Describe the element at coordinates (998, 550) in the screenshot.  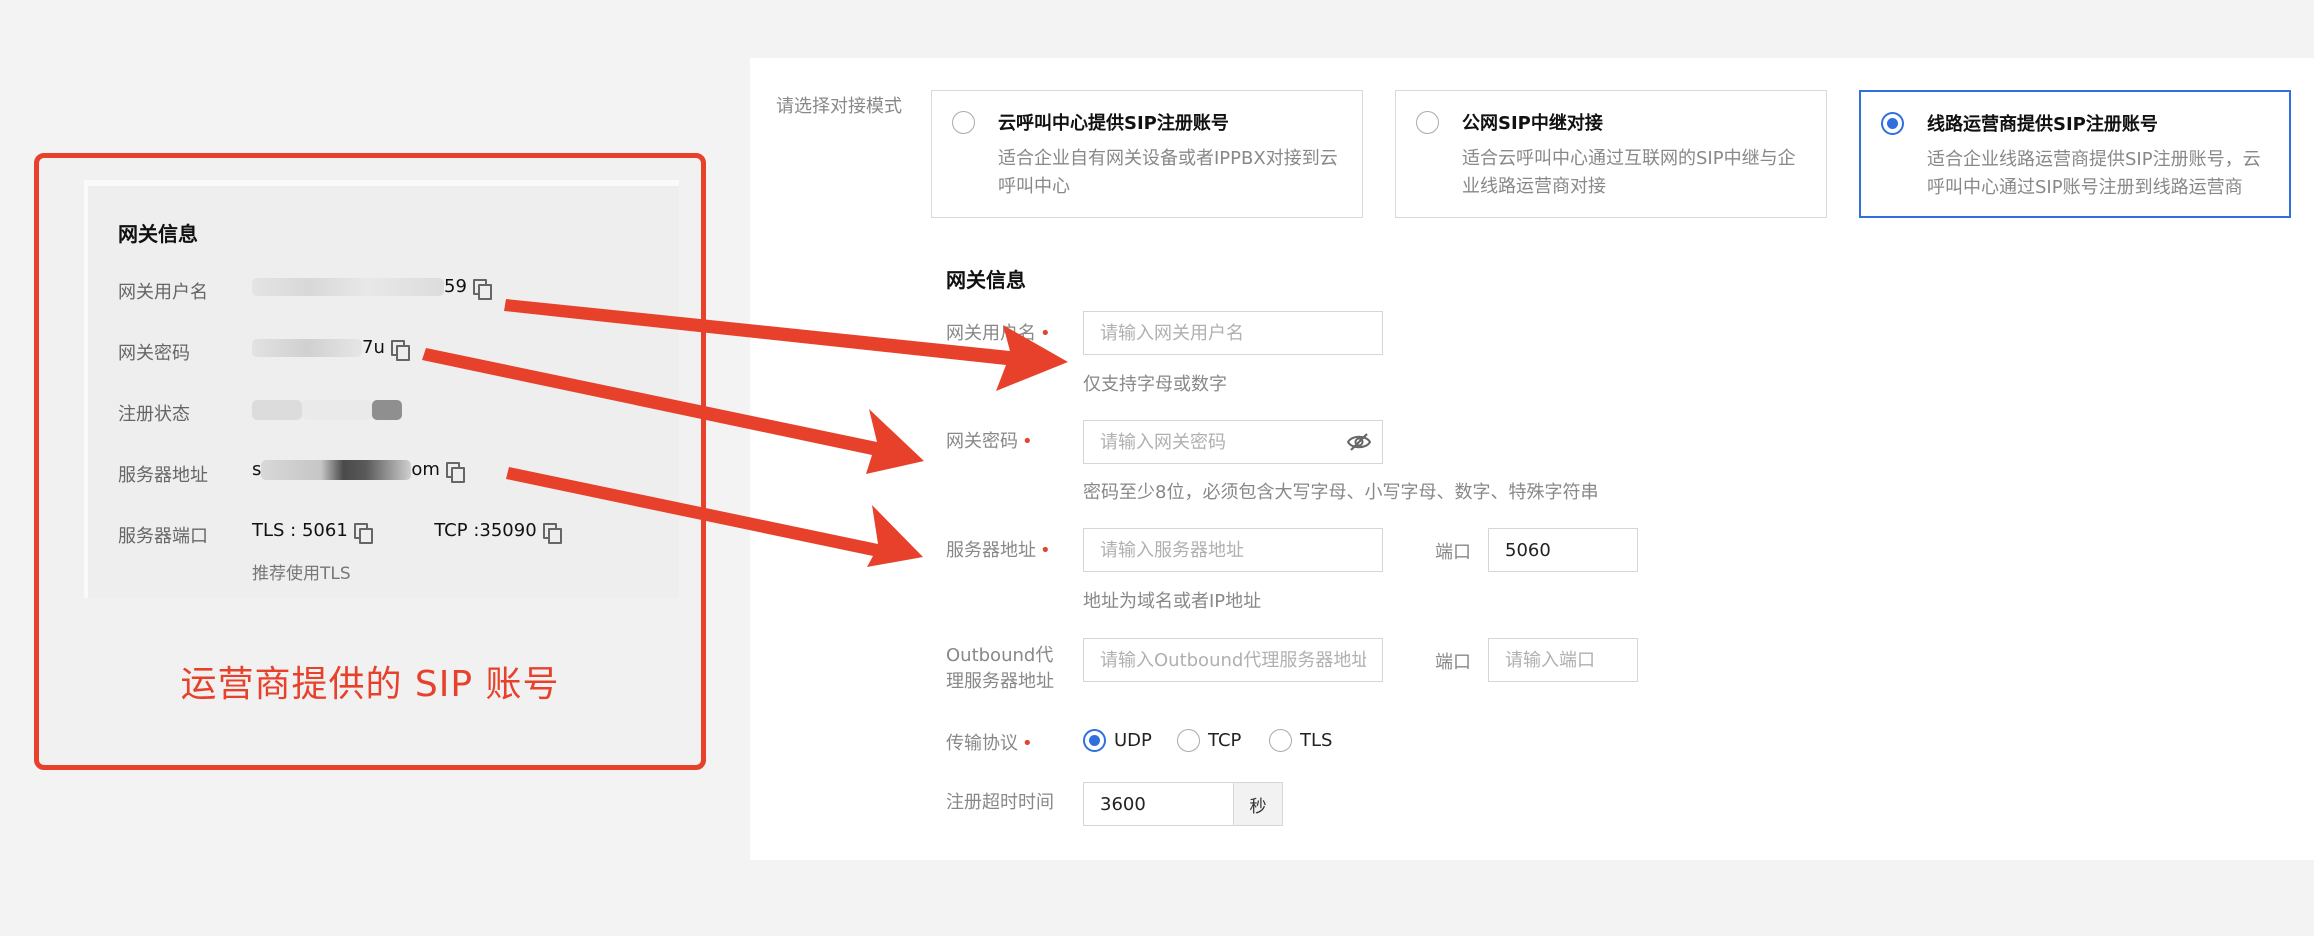
I see `server-address-label: 服务器地址 •` at that location.